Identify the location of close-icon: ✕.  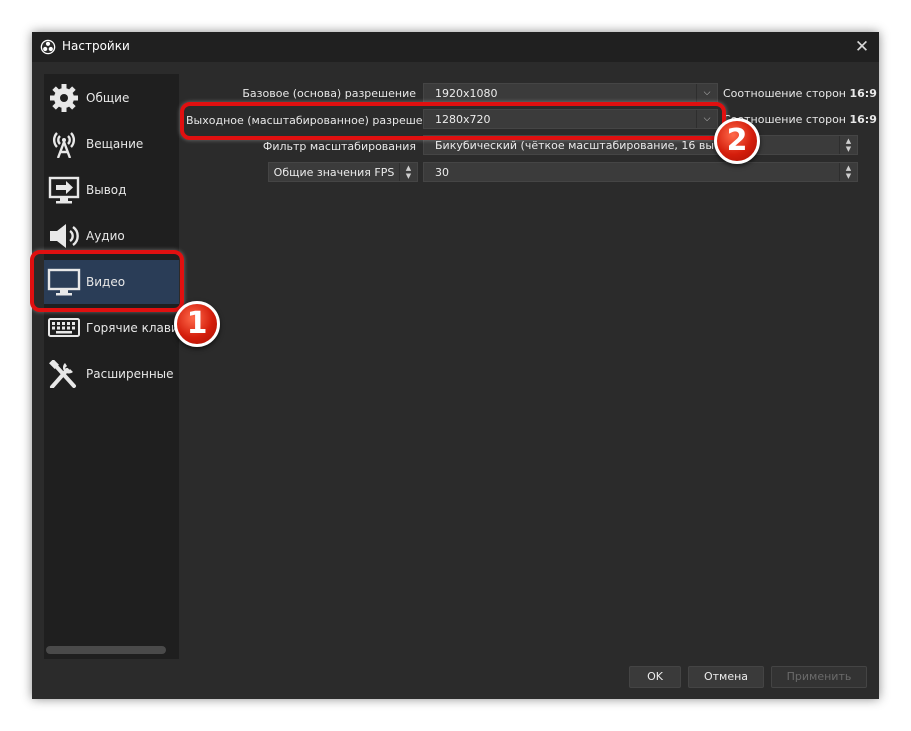
(862, 47).